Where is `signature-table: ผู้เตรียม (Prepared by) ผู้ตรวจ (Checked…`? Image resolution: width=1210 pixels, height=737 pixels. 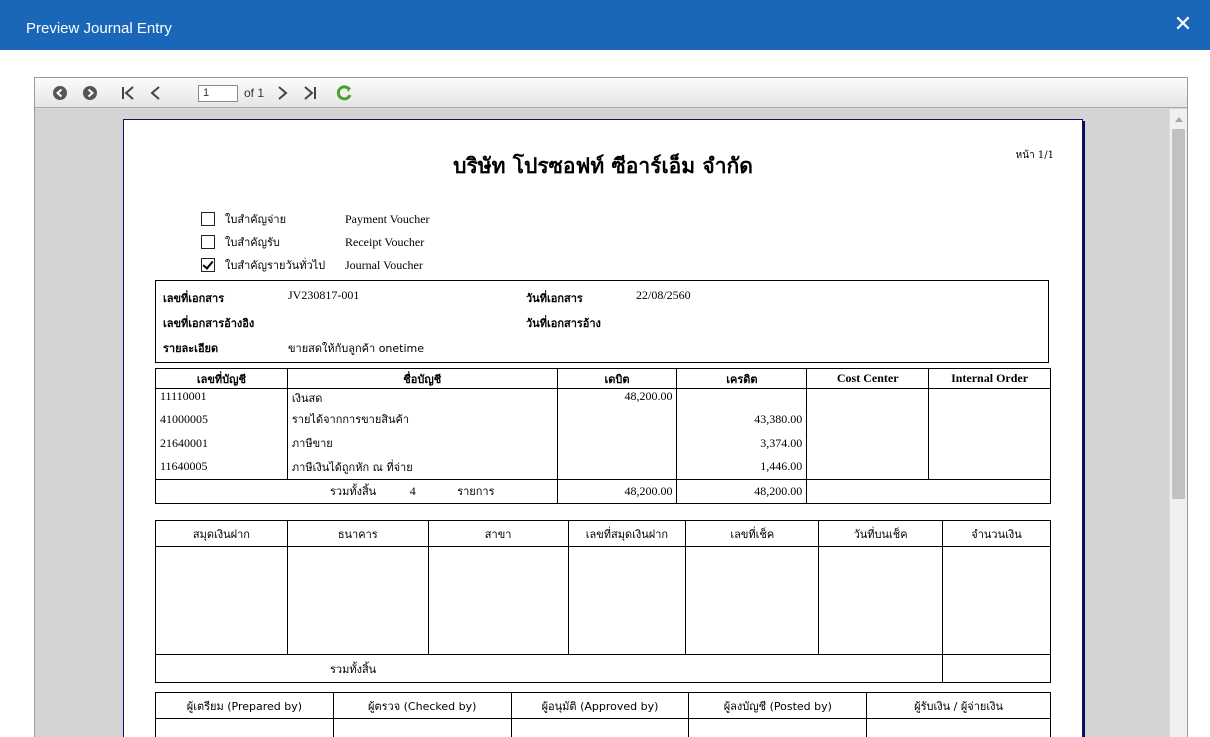
signature-table: ผู้เตรียม (Prepared by) ผู้ตรวจ (Checked… is located at coordinates (603, 714).